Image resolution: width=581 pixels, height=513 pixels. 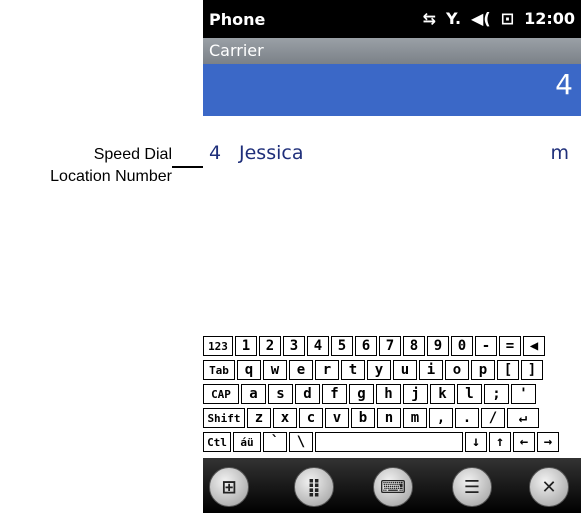 I want to click on key-123: 123, so click(x=218, y=346).